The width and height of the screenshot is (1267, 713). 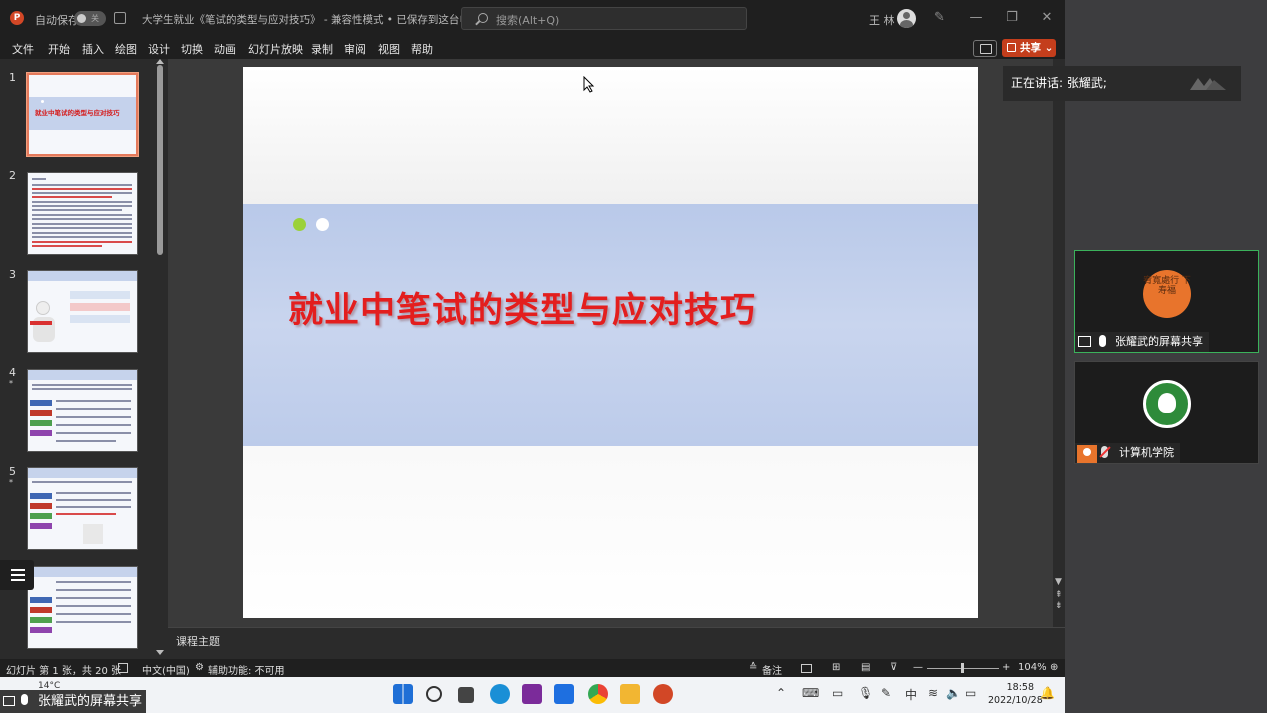 What do you see at coordinates (933, 693) in the screenshot?
I see `wifi-icon: ≋` at bounding box center [933, 693].